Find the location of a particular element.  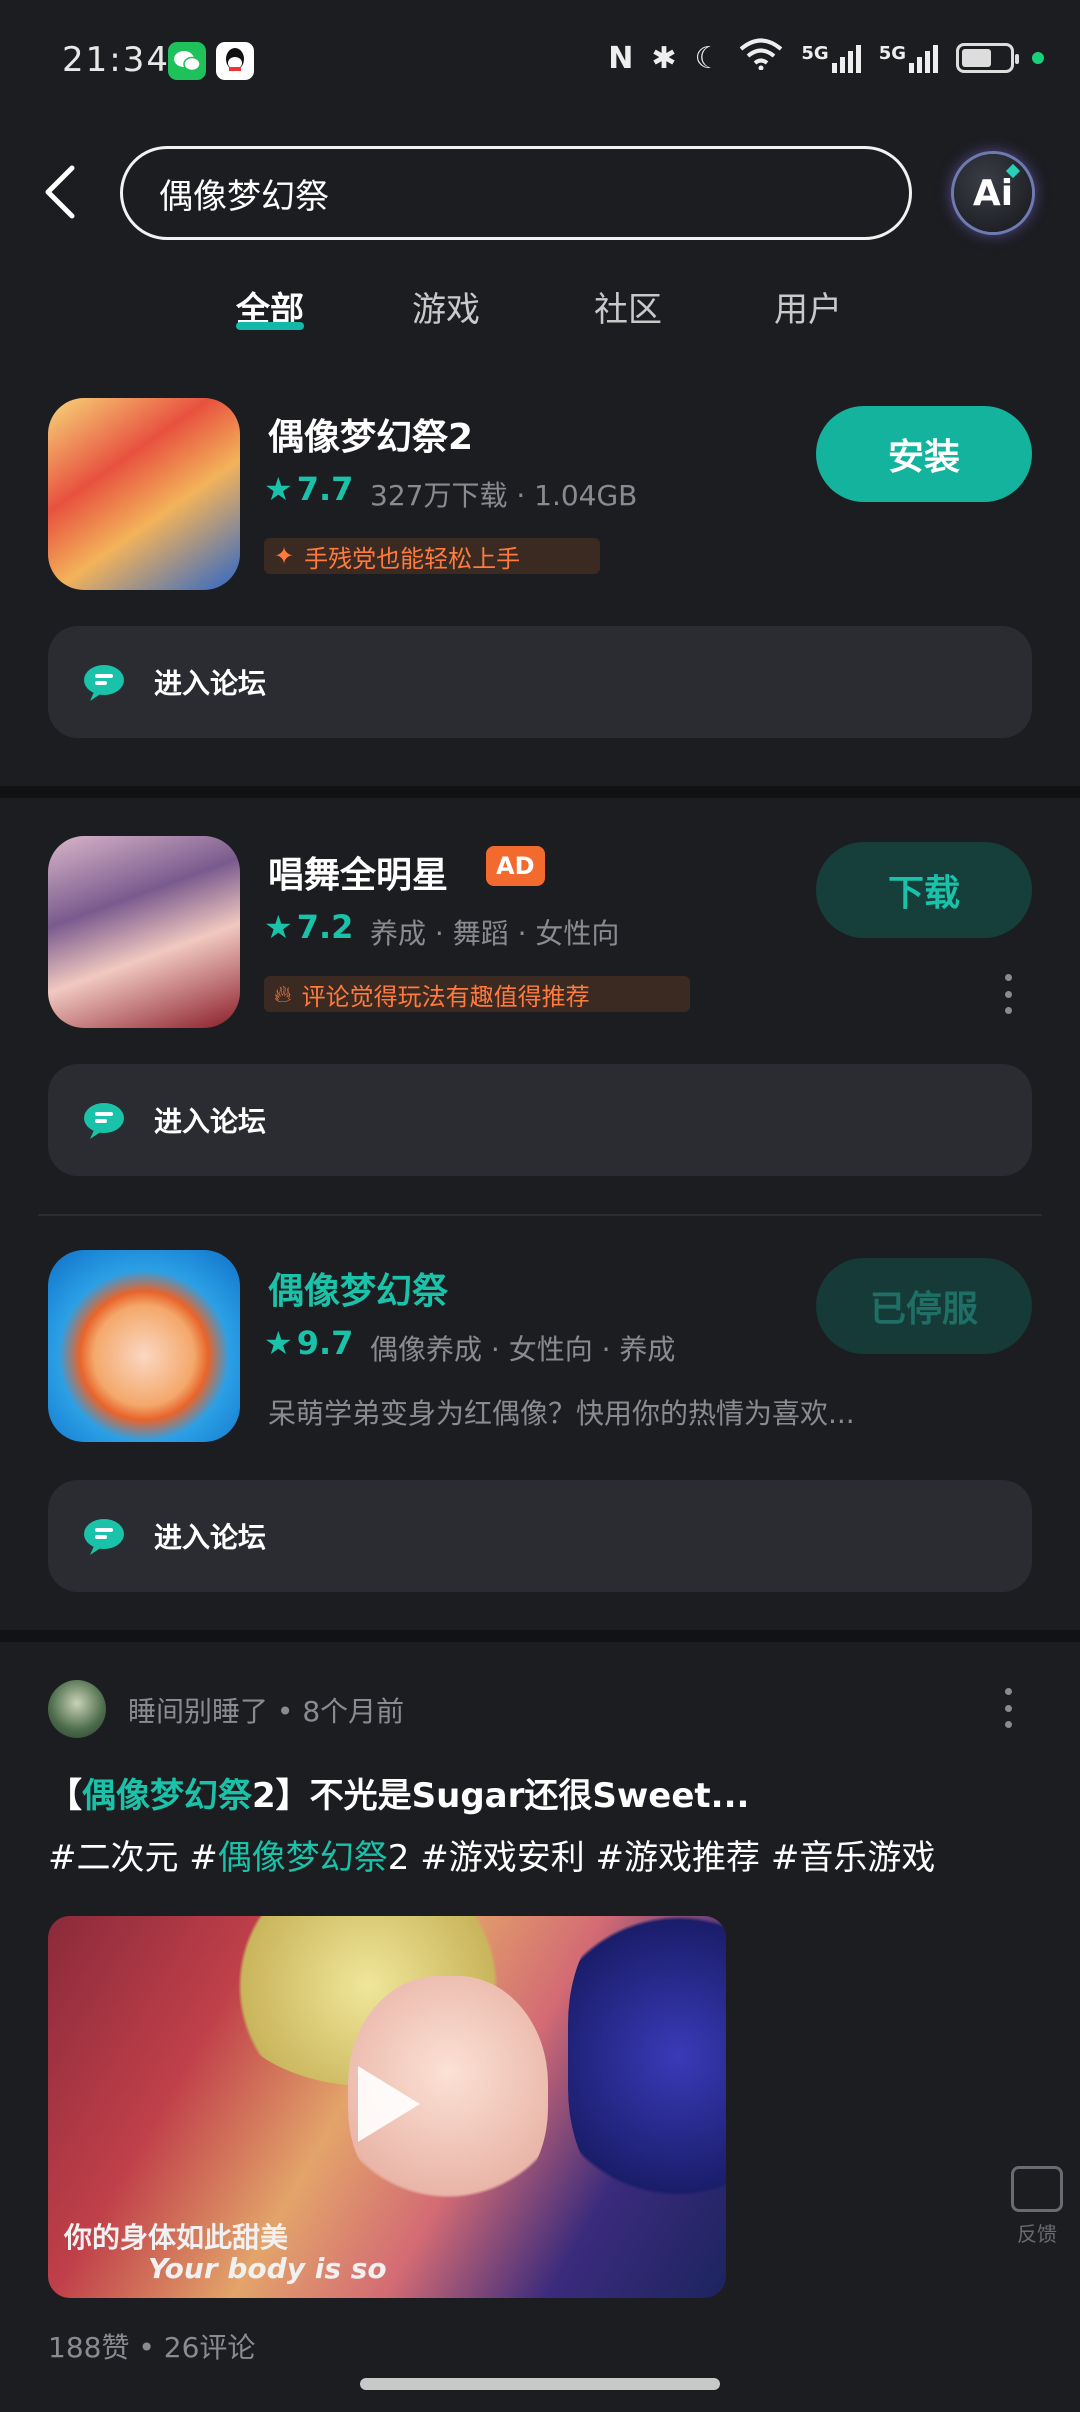

title-highlight: 偶像梦幻祭 is located at coordinates (167, 1796).